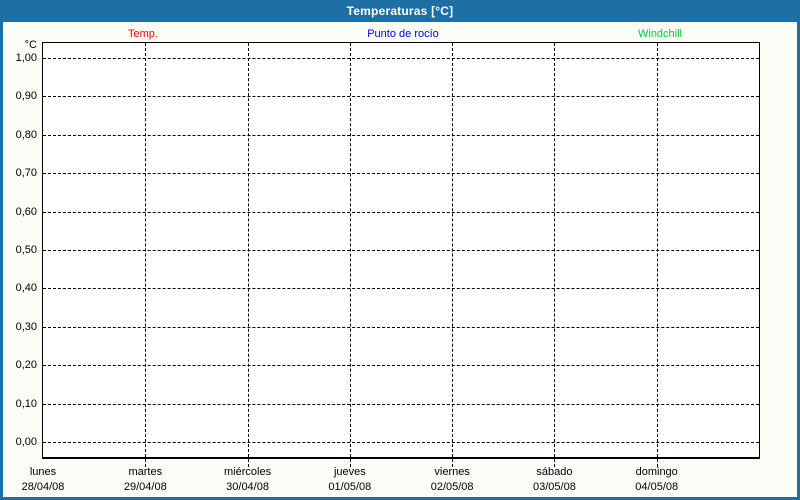  I want to click on y-axis-unit-label: °C, so click(30, 45).